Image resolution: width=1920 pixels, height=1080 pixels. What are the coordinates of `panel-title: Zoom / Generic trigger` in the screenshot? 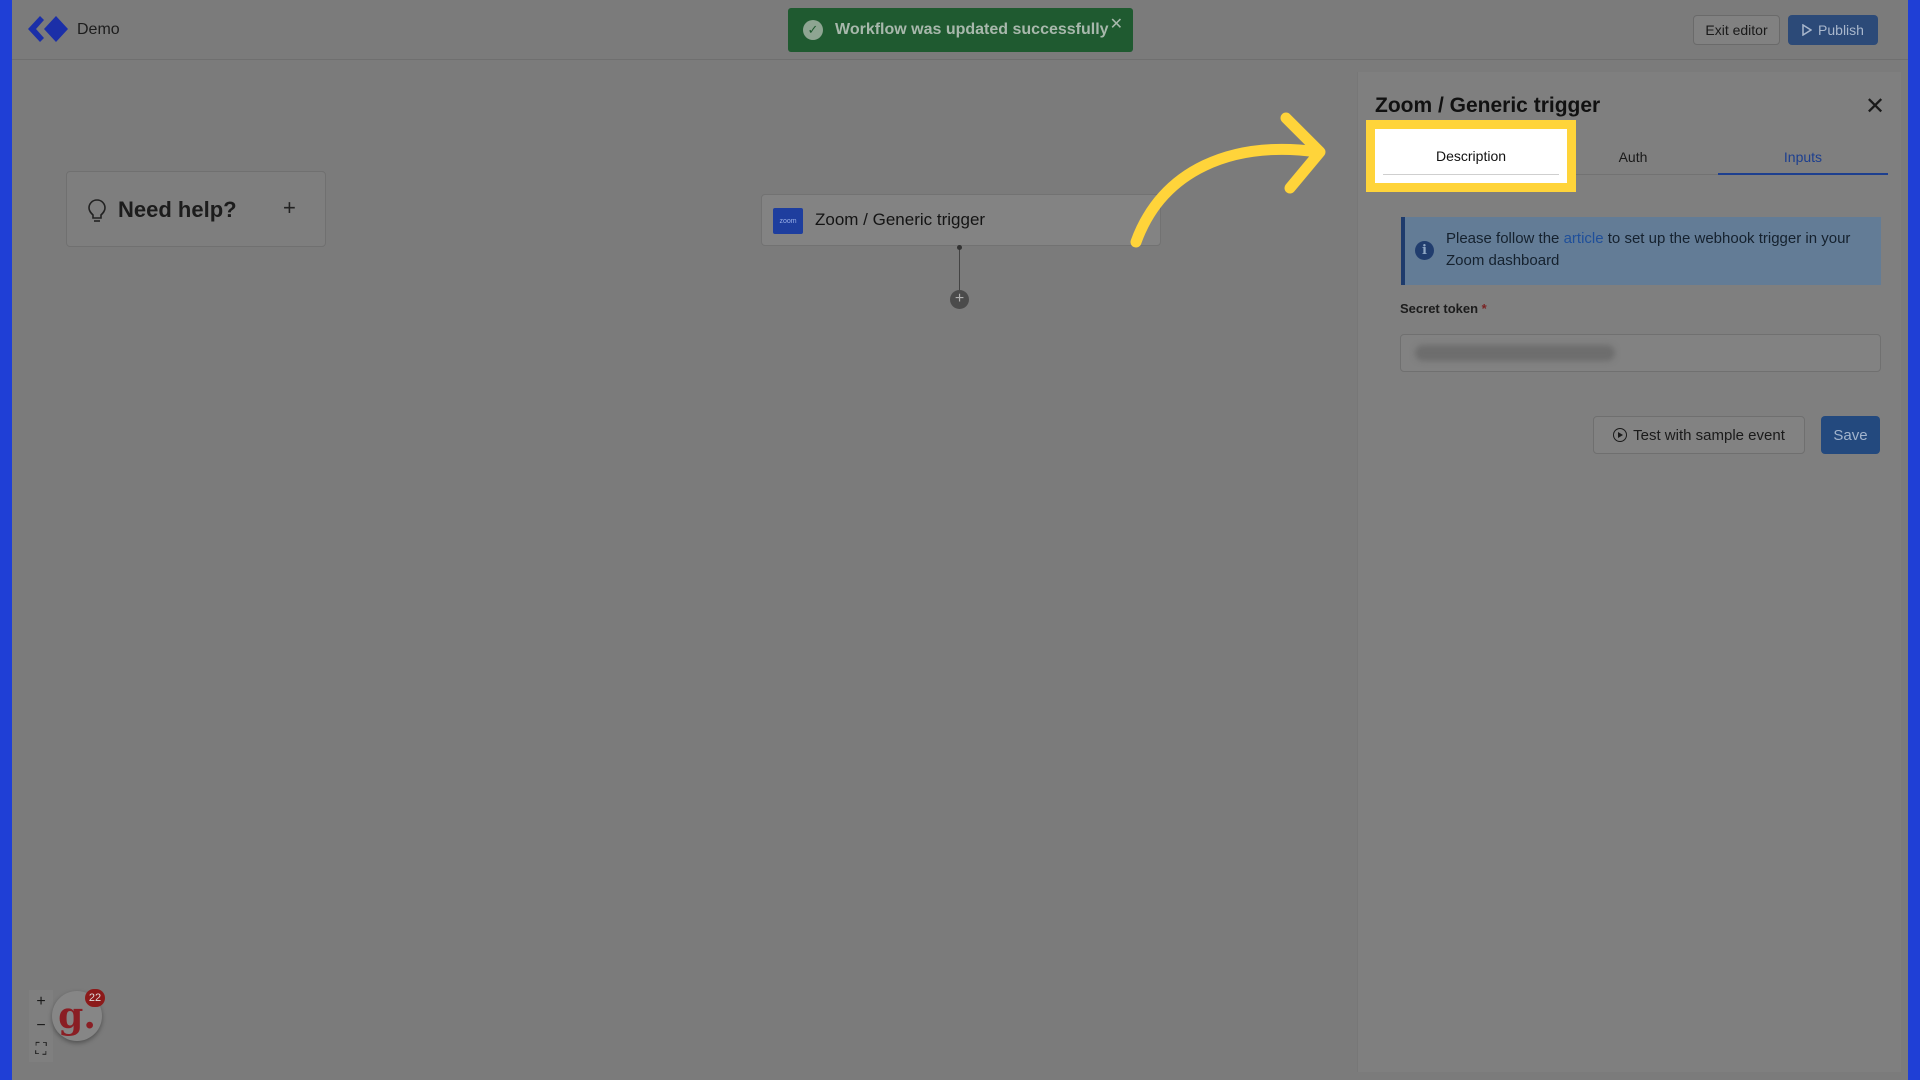 It's located at (1488, 105).